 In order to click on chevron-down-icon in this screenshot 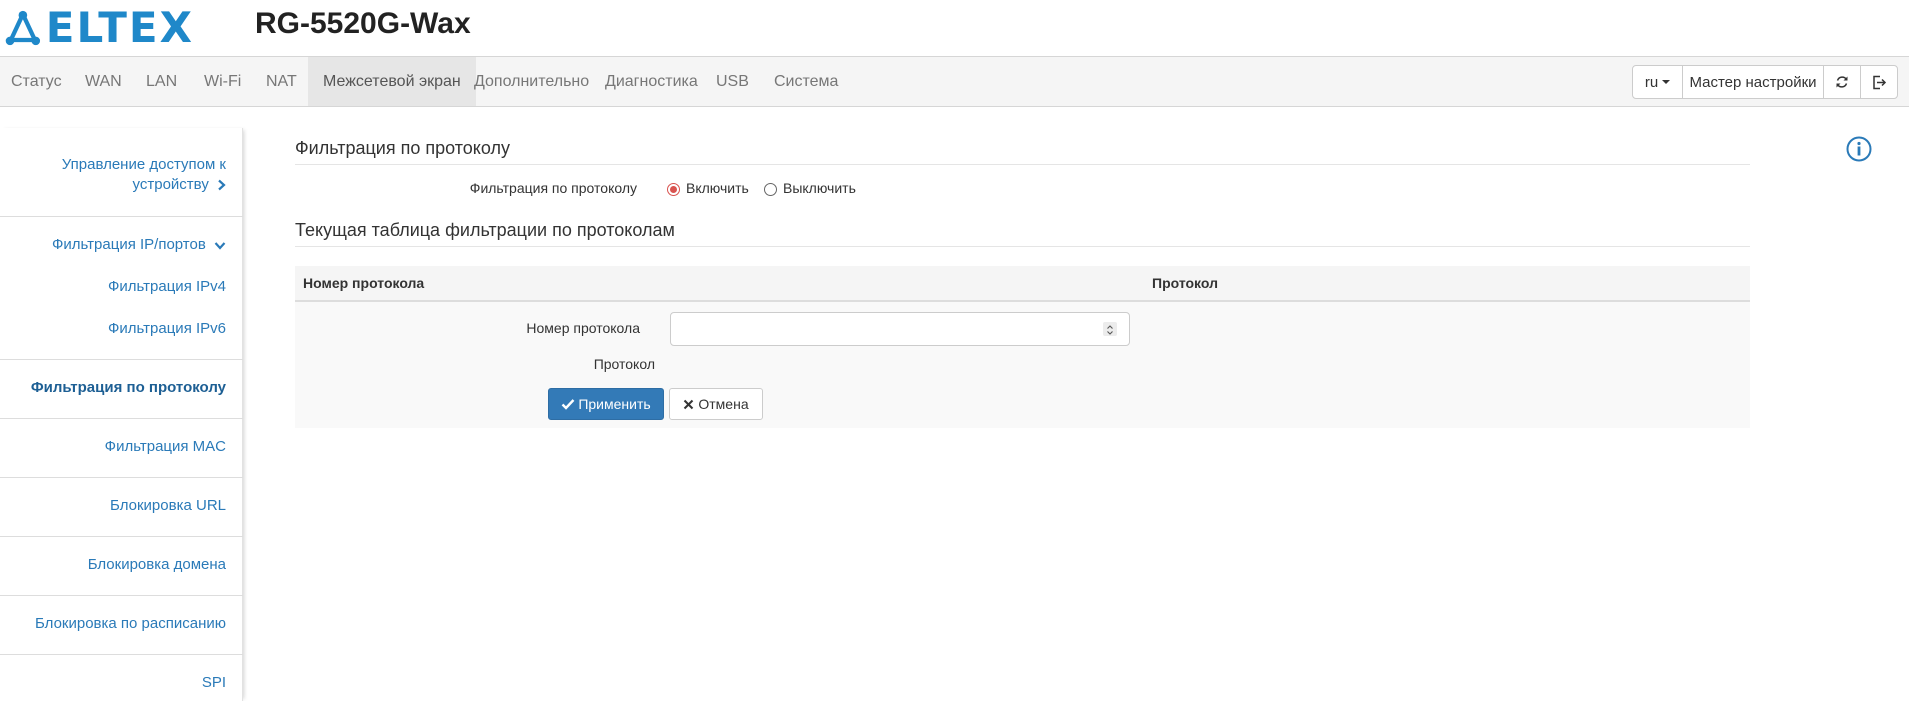, I will do `click(220, 245)`.